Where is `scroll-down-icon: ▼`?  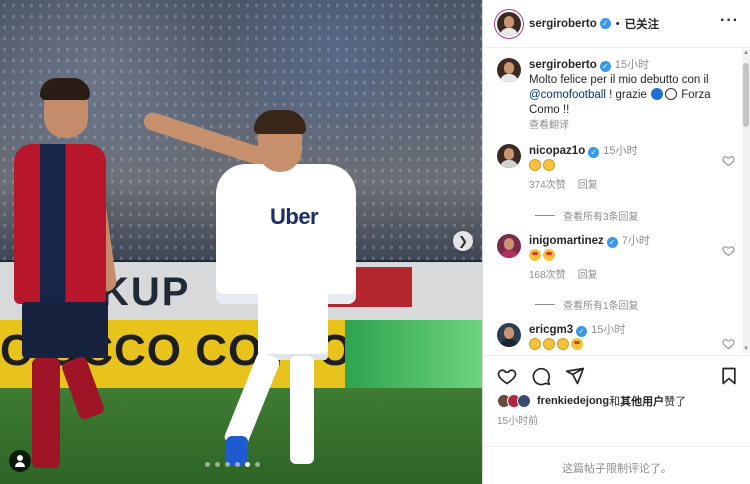
scroll-down-icon: ▼ is located at coordinates (746, 349).